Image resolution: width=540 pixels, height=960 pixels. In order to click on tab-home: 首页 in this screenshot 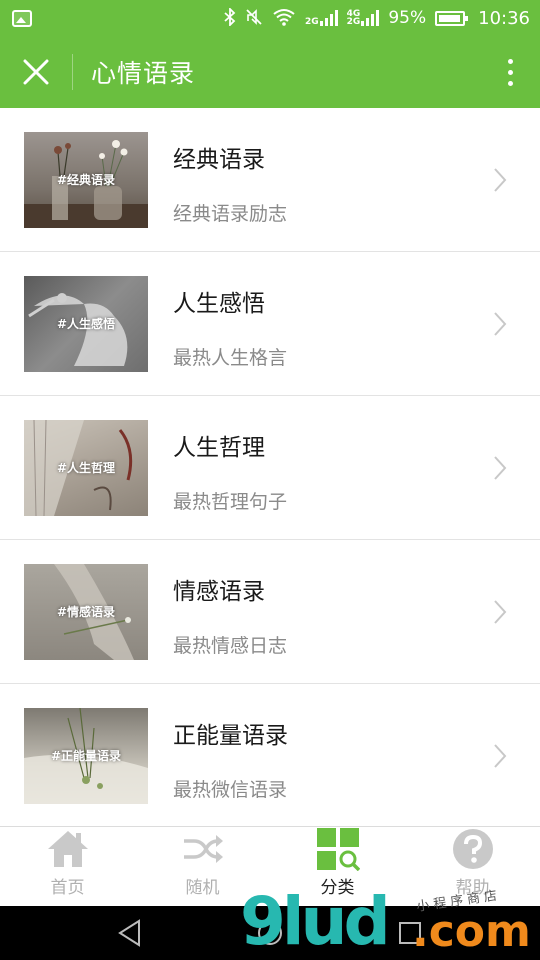, I will do `click(67, 866)`.